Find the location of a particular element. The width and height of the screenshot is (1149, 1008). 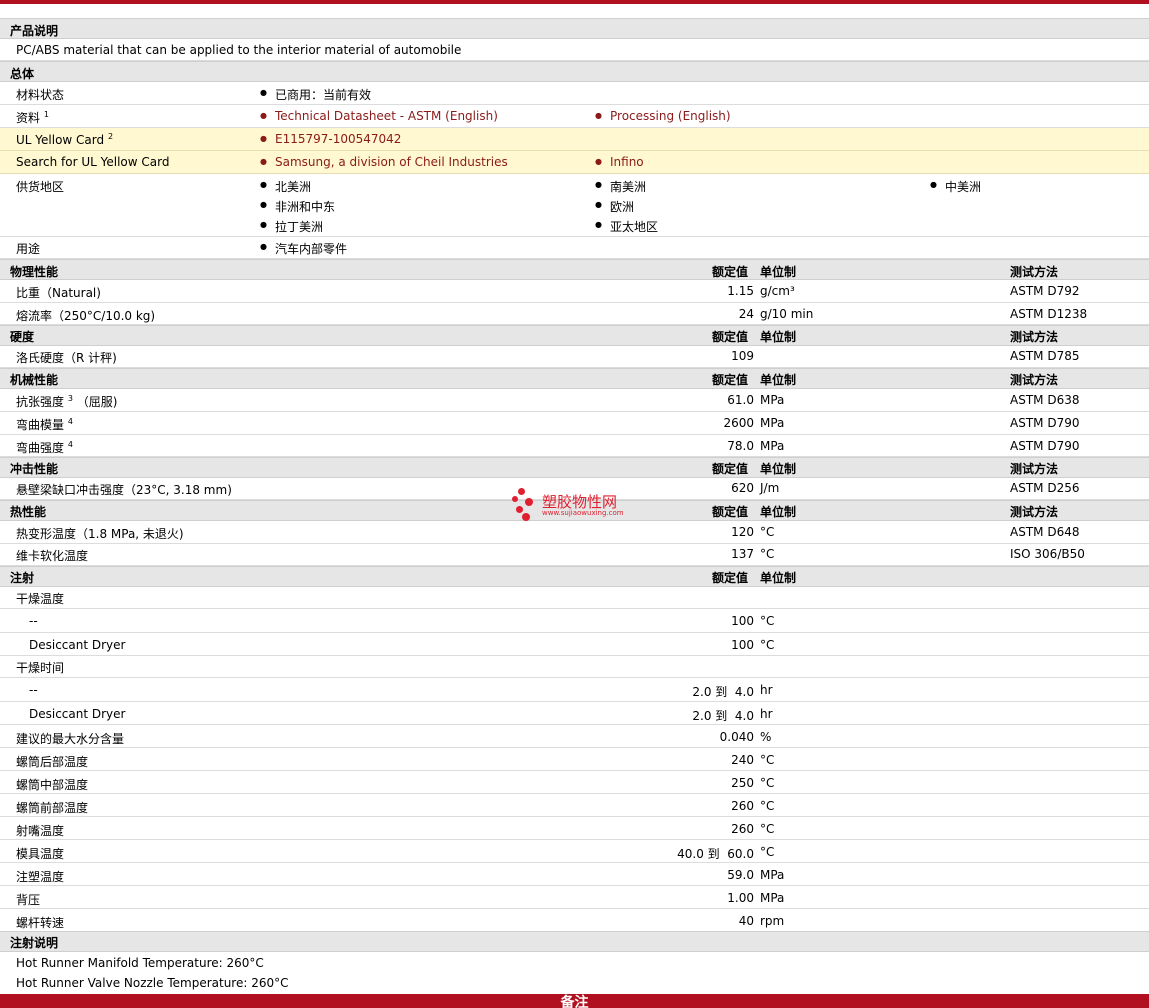

property-value: 1.15 is located at coordinates (740, 291).